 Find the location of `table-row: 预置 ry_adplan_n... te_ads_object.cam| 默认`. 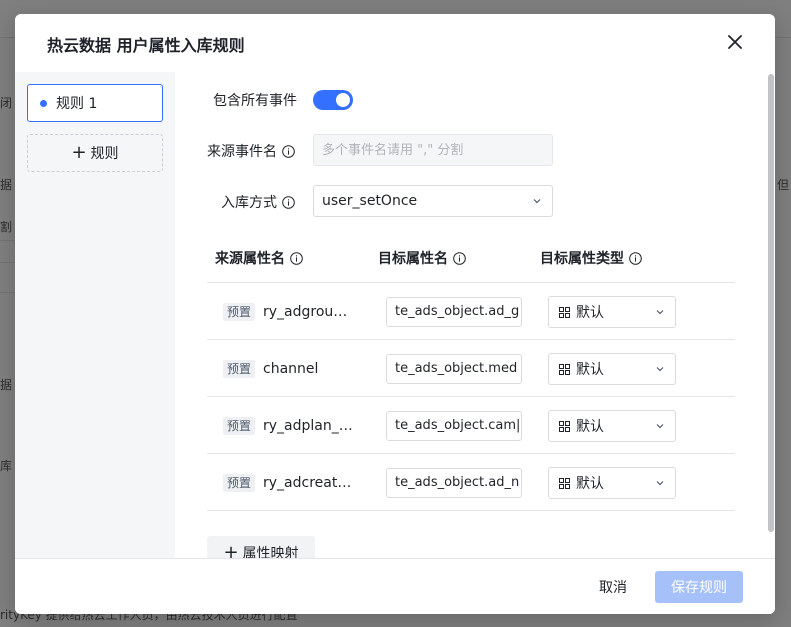

table-row: 预置 ry_adplan_n... te_ads_object.cam| 默认 is located at coordinates (471, 425).